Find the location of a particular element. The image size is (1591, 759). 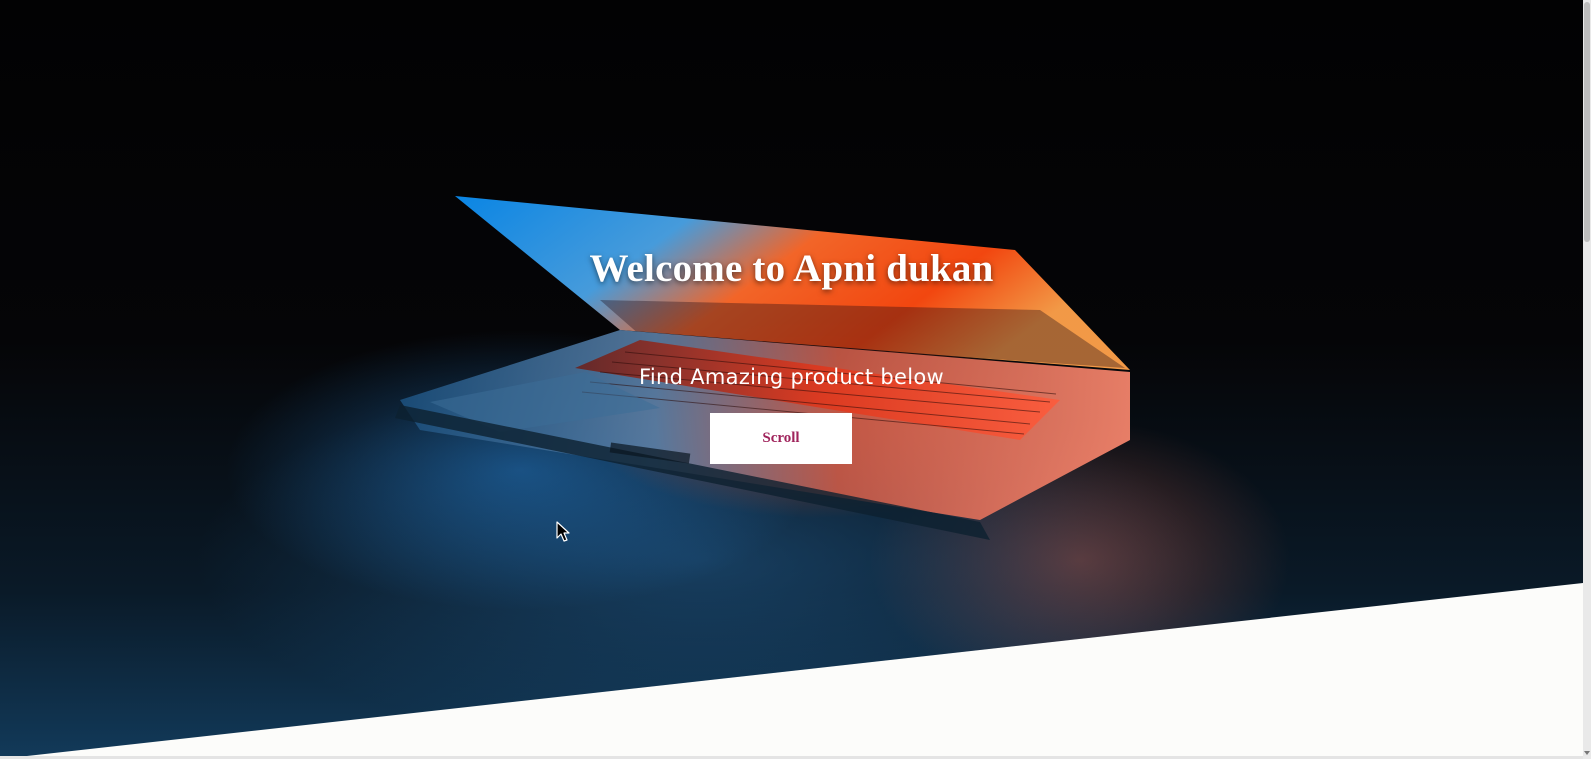

hero-title: Welcome to Apni dukan is located at coordinates (791, 268).